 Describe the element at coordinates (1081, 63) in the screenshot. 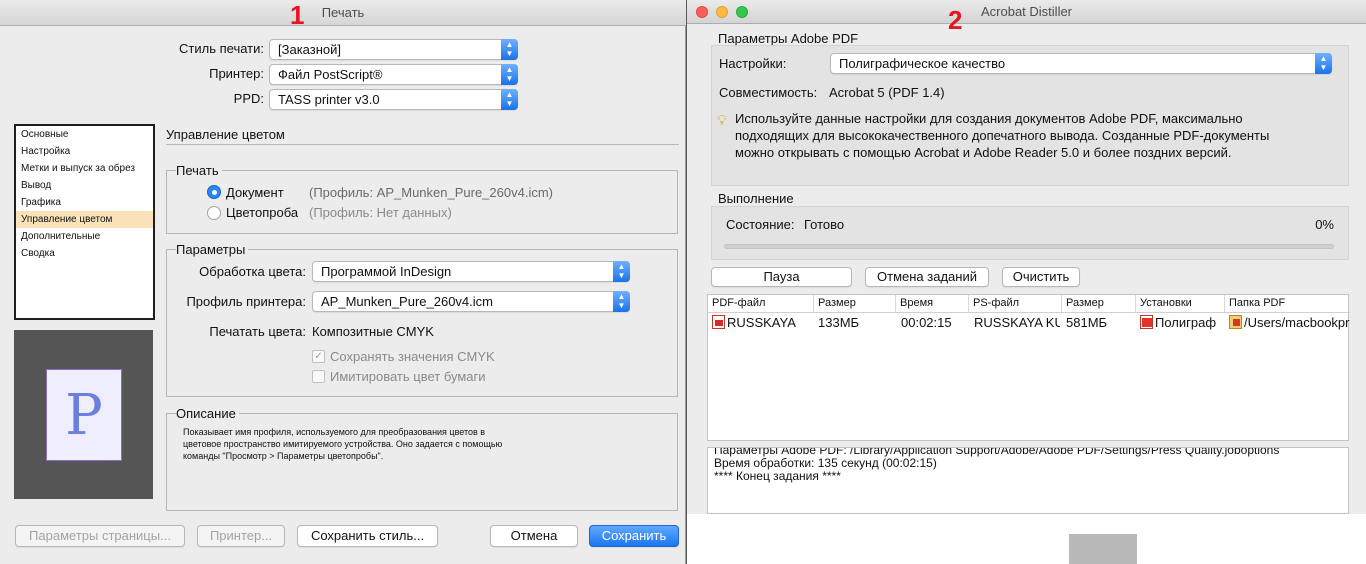

I see `settings-select: Полиграфическое качество ▲ ▼` at that location.